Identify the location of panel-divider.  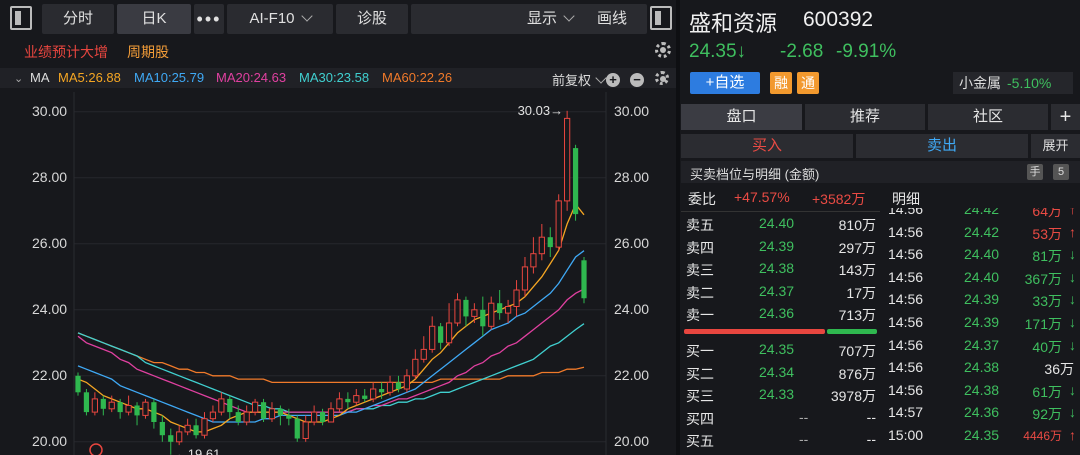
(678, 227).